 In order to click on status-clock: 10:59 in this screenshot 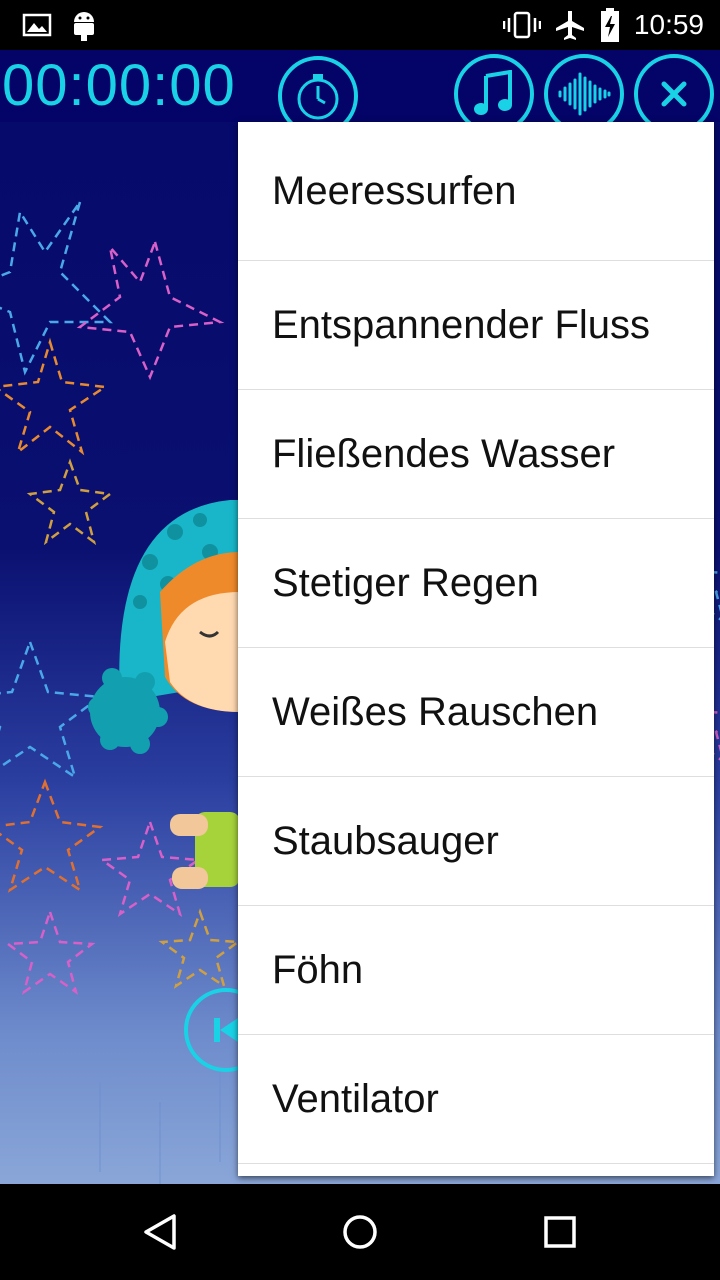, I will do `click(668, 24)`.